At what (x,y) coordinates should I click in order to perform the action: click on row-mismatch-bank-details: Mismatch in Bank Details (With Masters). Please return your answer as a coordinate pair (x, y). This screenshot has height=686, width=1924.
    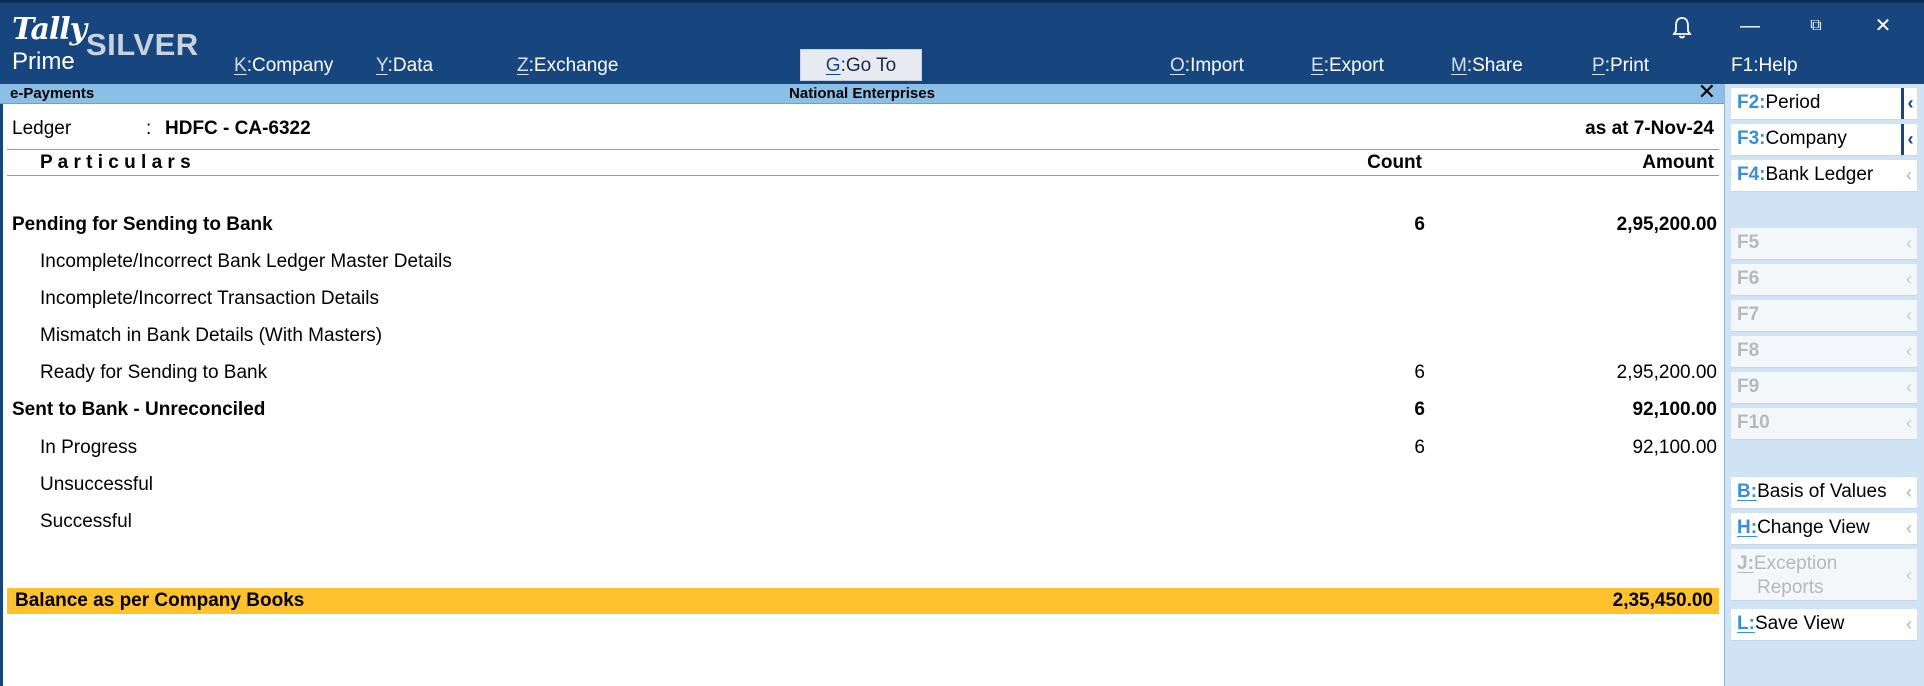
    Looking at the image, I should click on (865, 336).